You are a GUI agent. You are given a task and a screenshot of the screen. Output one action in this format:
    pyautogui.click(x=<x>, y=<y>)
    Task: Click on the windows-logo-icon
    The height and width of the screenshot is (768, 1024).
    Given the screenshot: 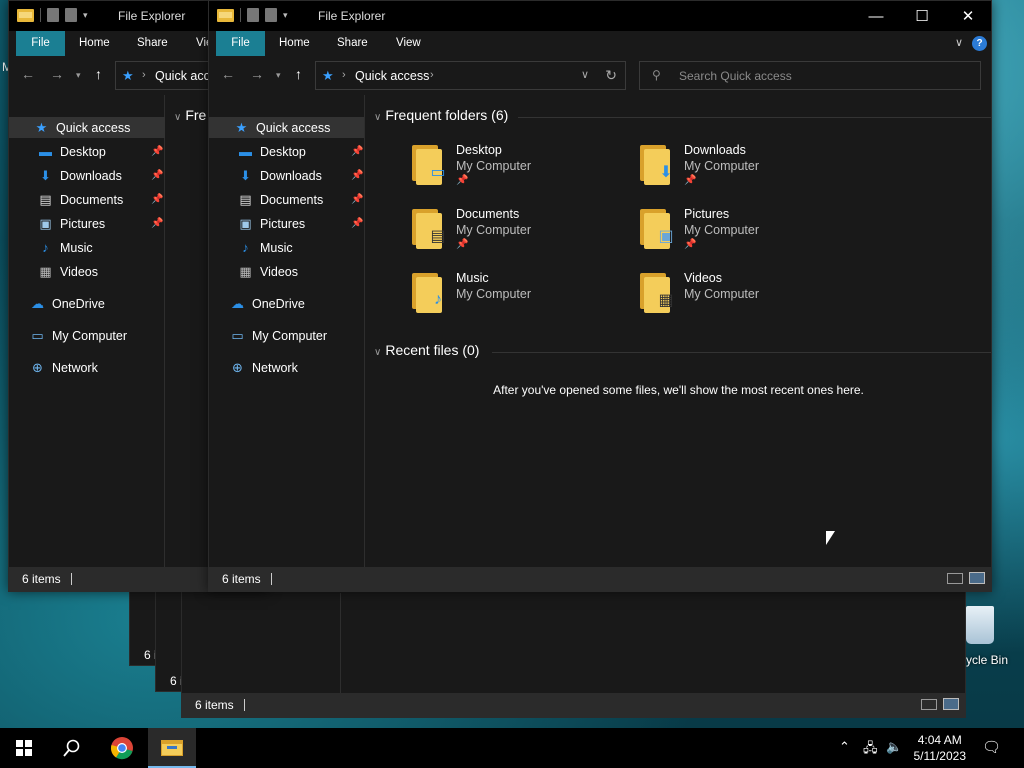 What is the action you would take?
    pyautogui.click(x=24, y=748)
    